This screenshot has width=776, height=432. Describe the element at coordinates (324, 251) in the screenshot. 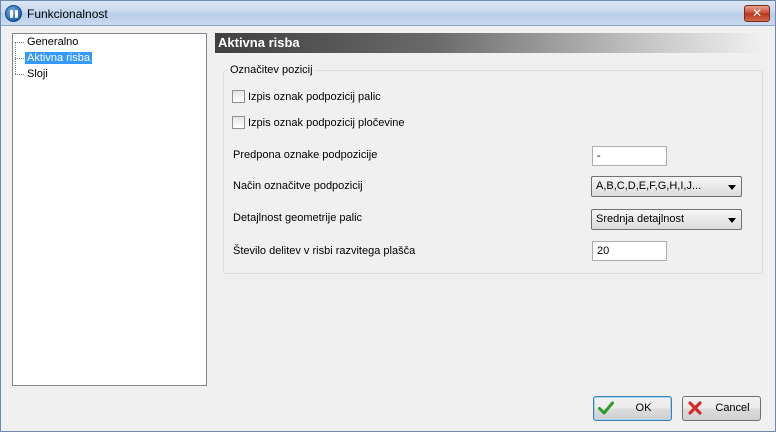

I see `divisions-label: Število delitev v risbi razvitega plašča` at that location.